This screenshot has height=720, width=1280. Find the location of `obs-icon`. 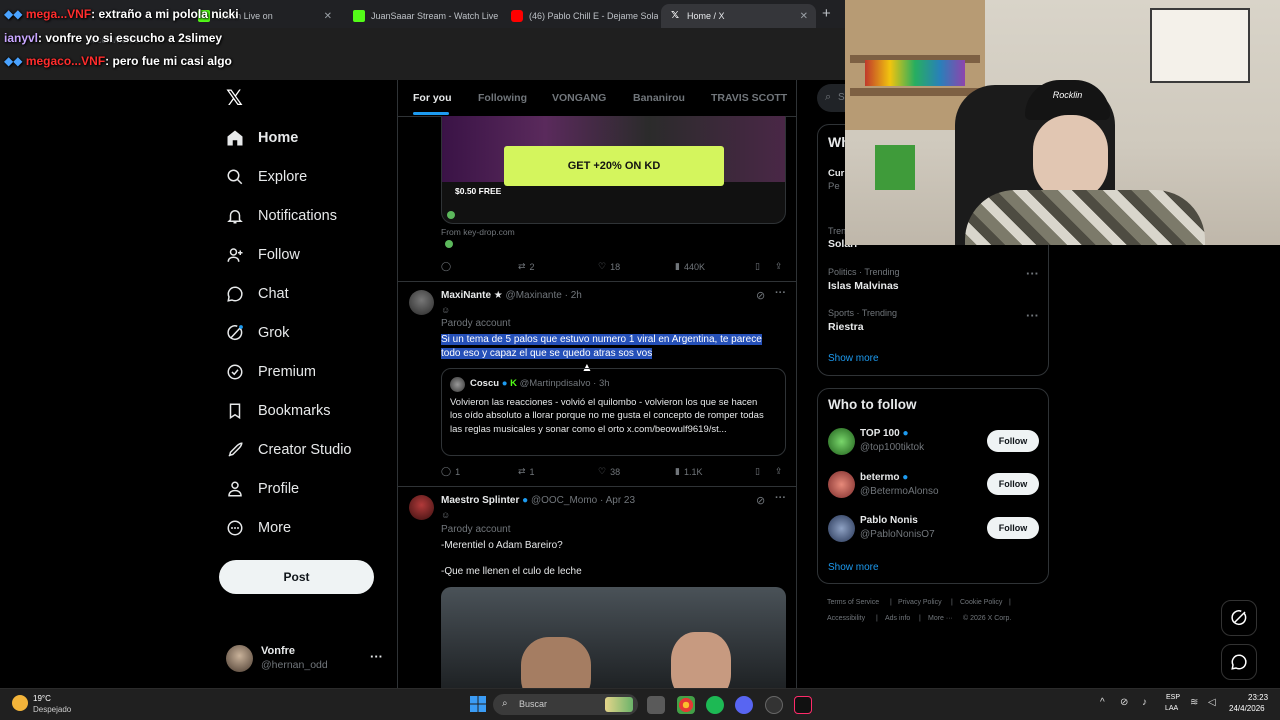

obs-icon is located at coordinates (774, 705).